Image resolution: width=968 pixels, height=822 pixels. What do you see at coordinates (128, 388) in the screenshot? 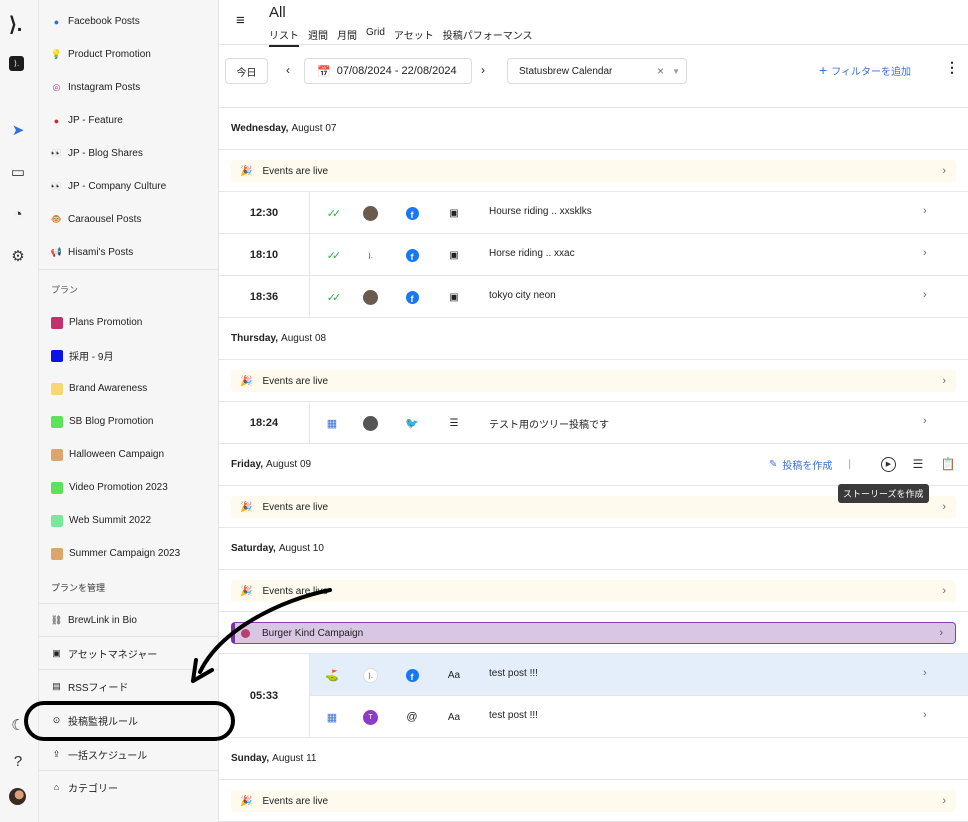
I see `plan-item: Brand Awareness` at bounding box center [128, 388].